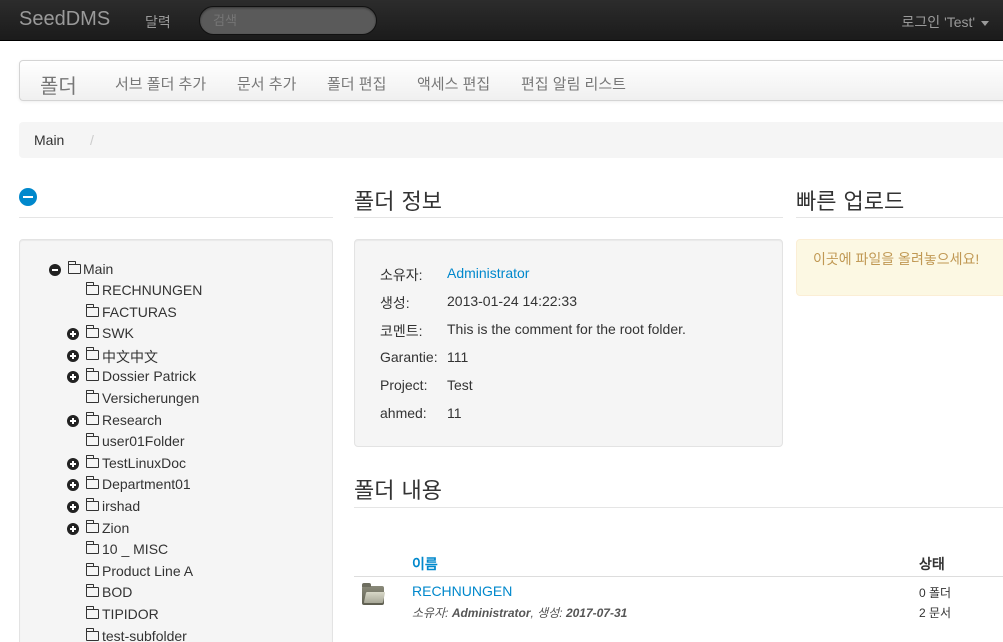 This screenshot has width=1003, height=642. I want to click on tree-node: BOD, so click(165, 594).